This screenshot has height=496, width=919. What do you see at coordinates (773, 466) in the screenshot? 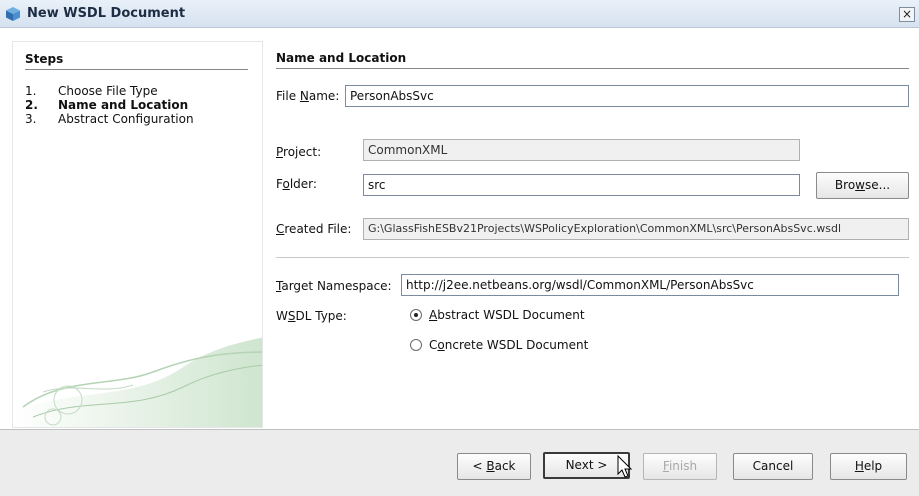
I see `cancel-button: Cancel` at bounding box center [773, 466].